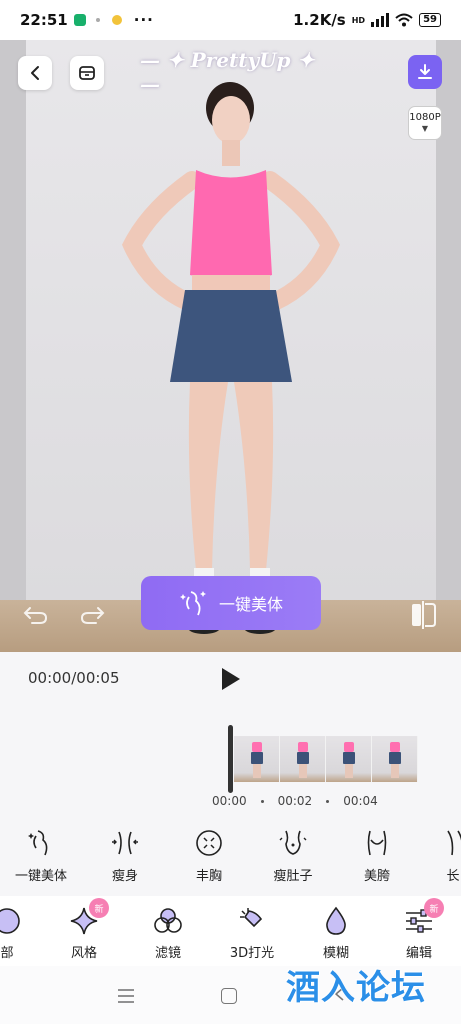 The height and width of the screenshot is (1024, 461). Describe the element at coordinates (419, 929) in the screenshot. I see `tab-edit: 新 编辑` at that location.